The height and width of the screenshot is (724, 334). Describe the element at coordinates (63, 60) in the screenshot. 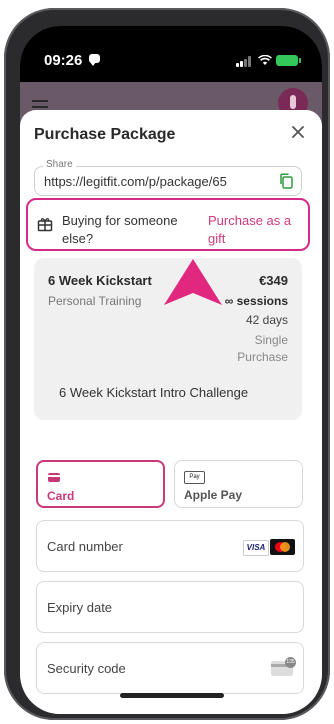

I see `status-time: 09:26` at that location.